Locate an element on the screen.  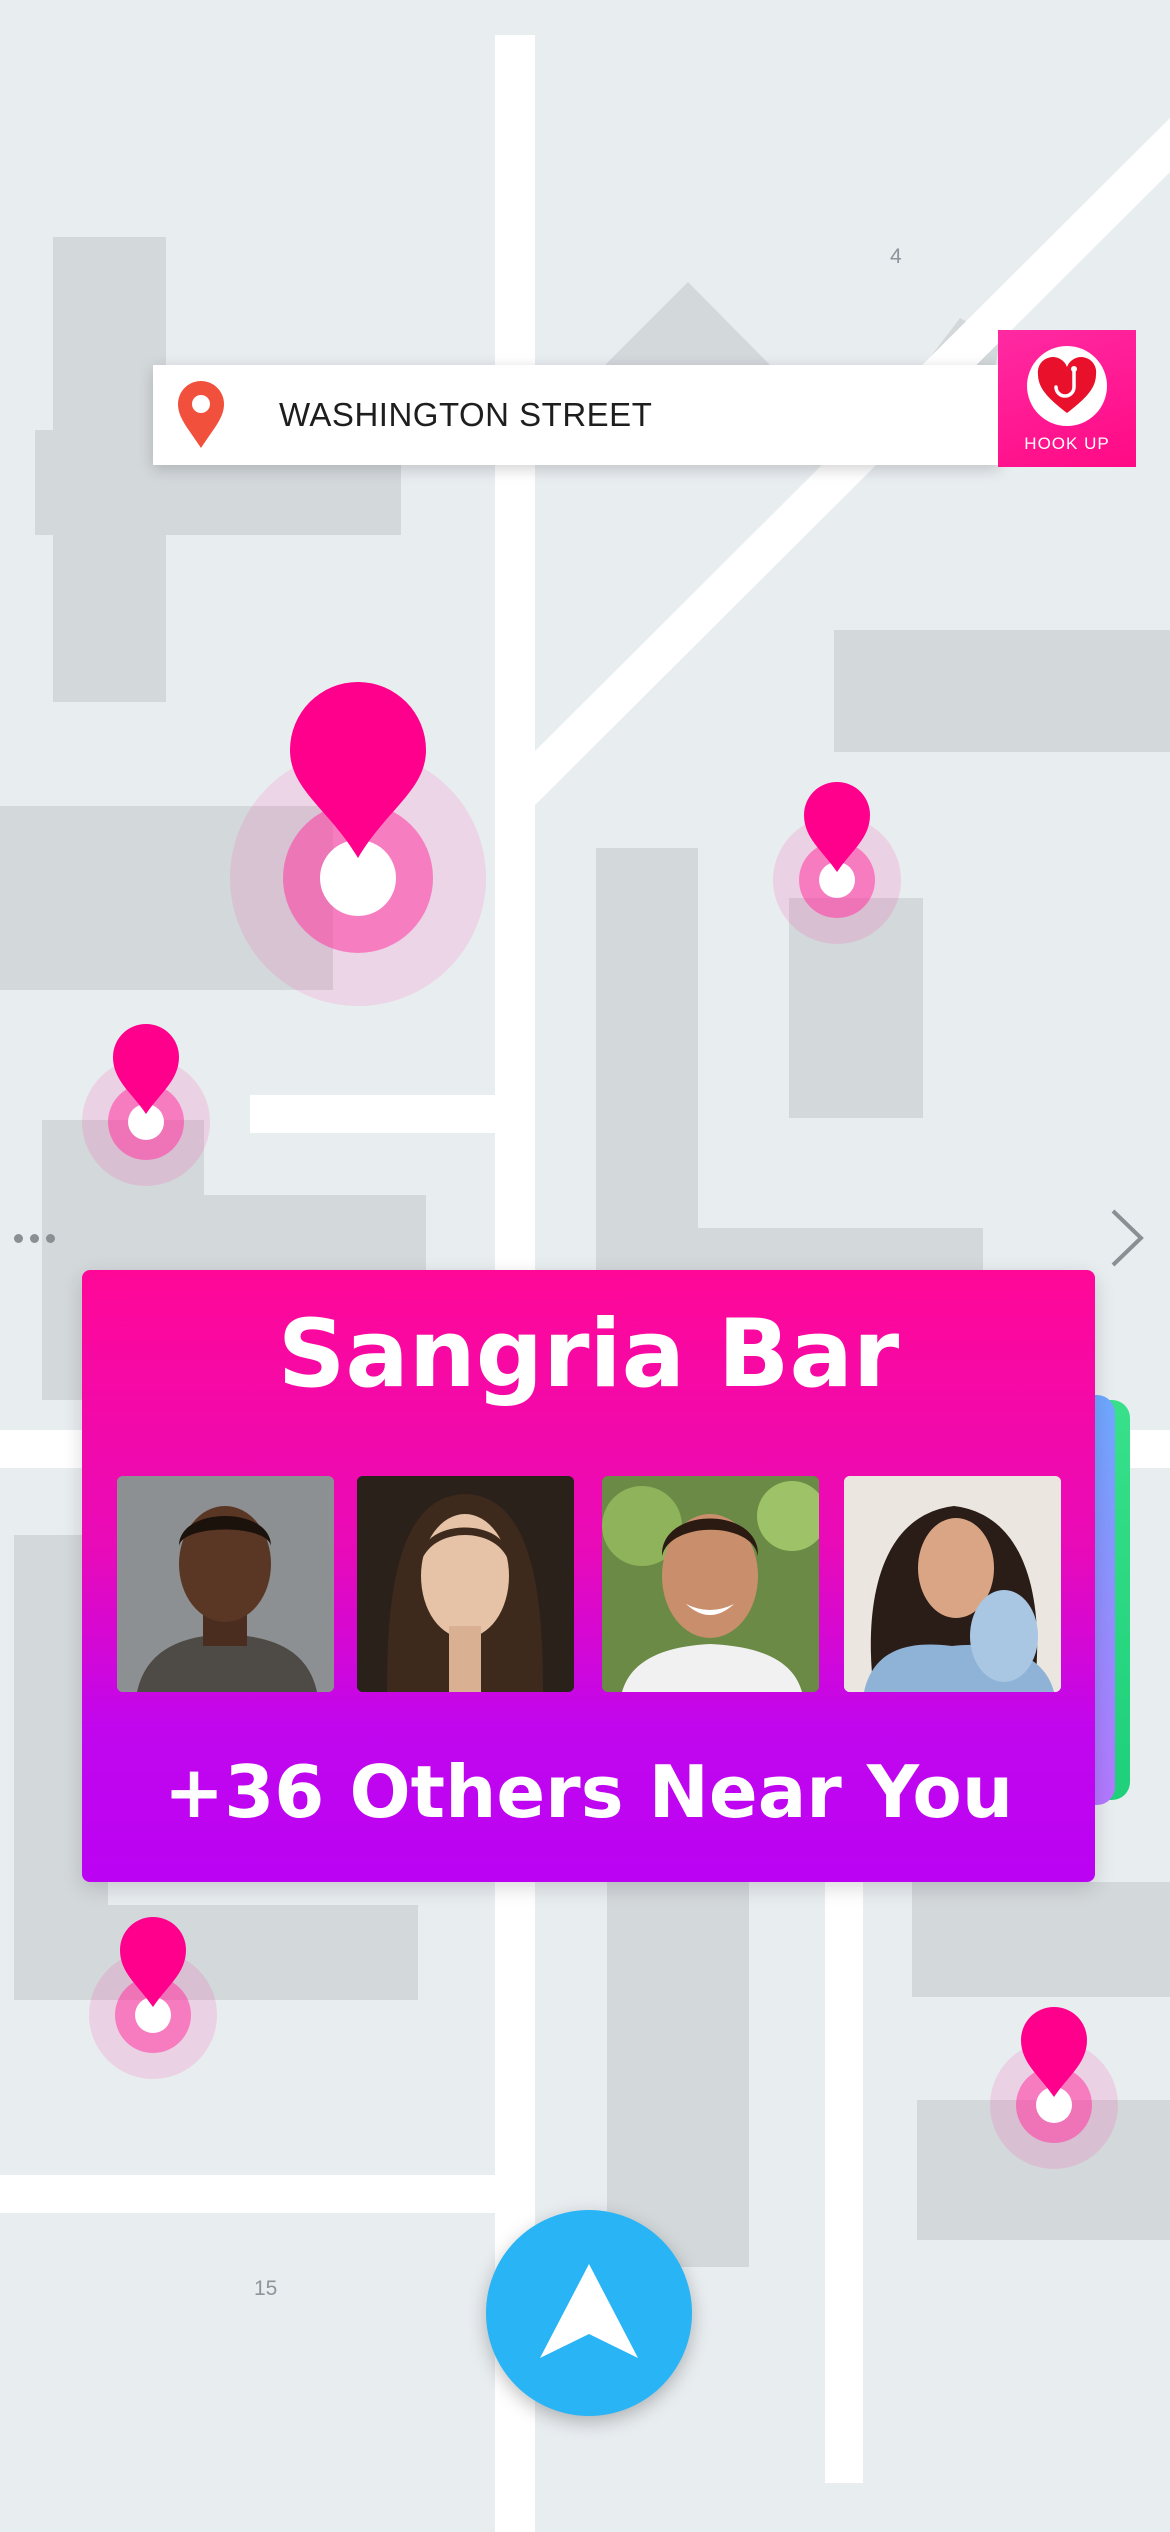
location-search-bar: WASHINGTON STREET is located at coordinates (576, 415).